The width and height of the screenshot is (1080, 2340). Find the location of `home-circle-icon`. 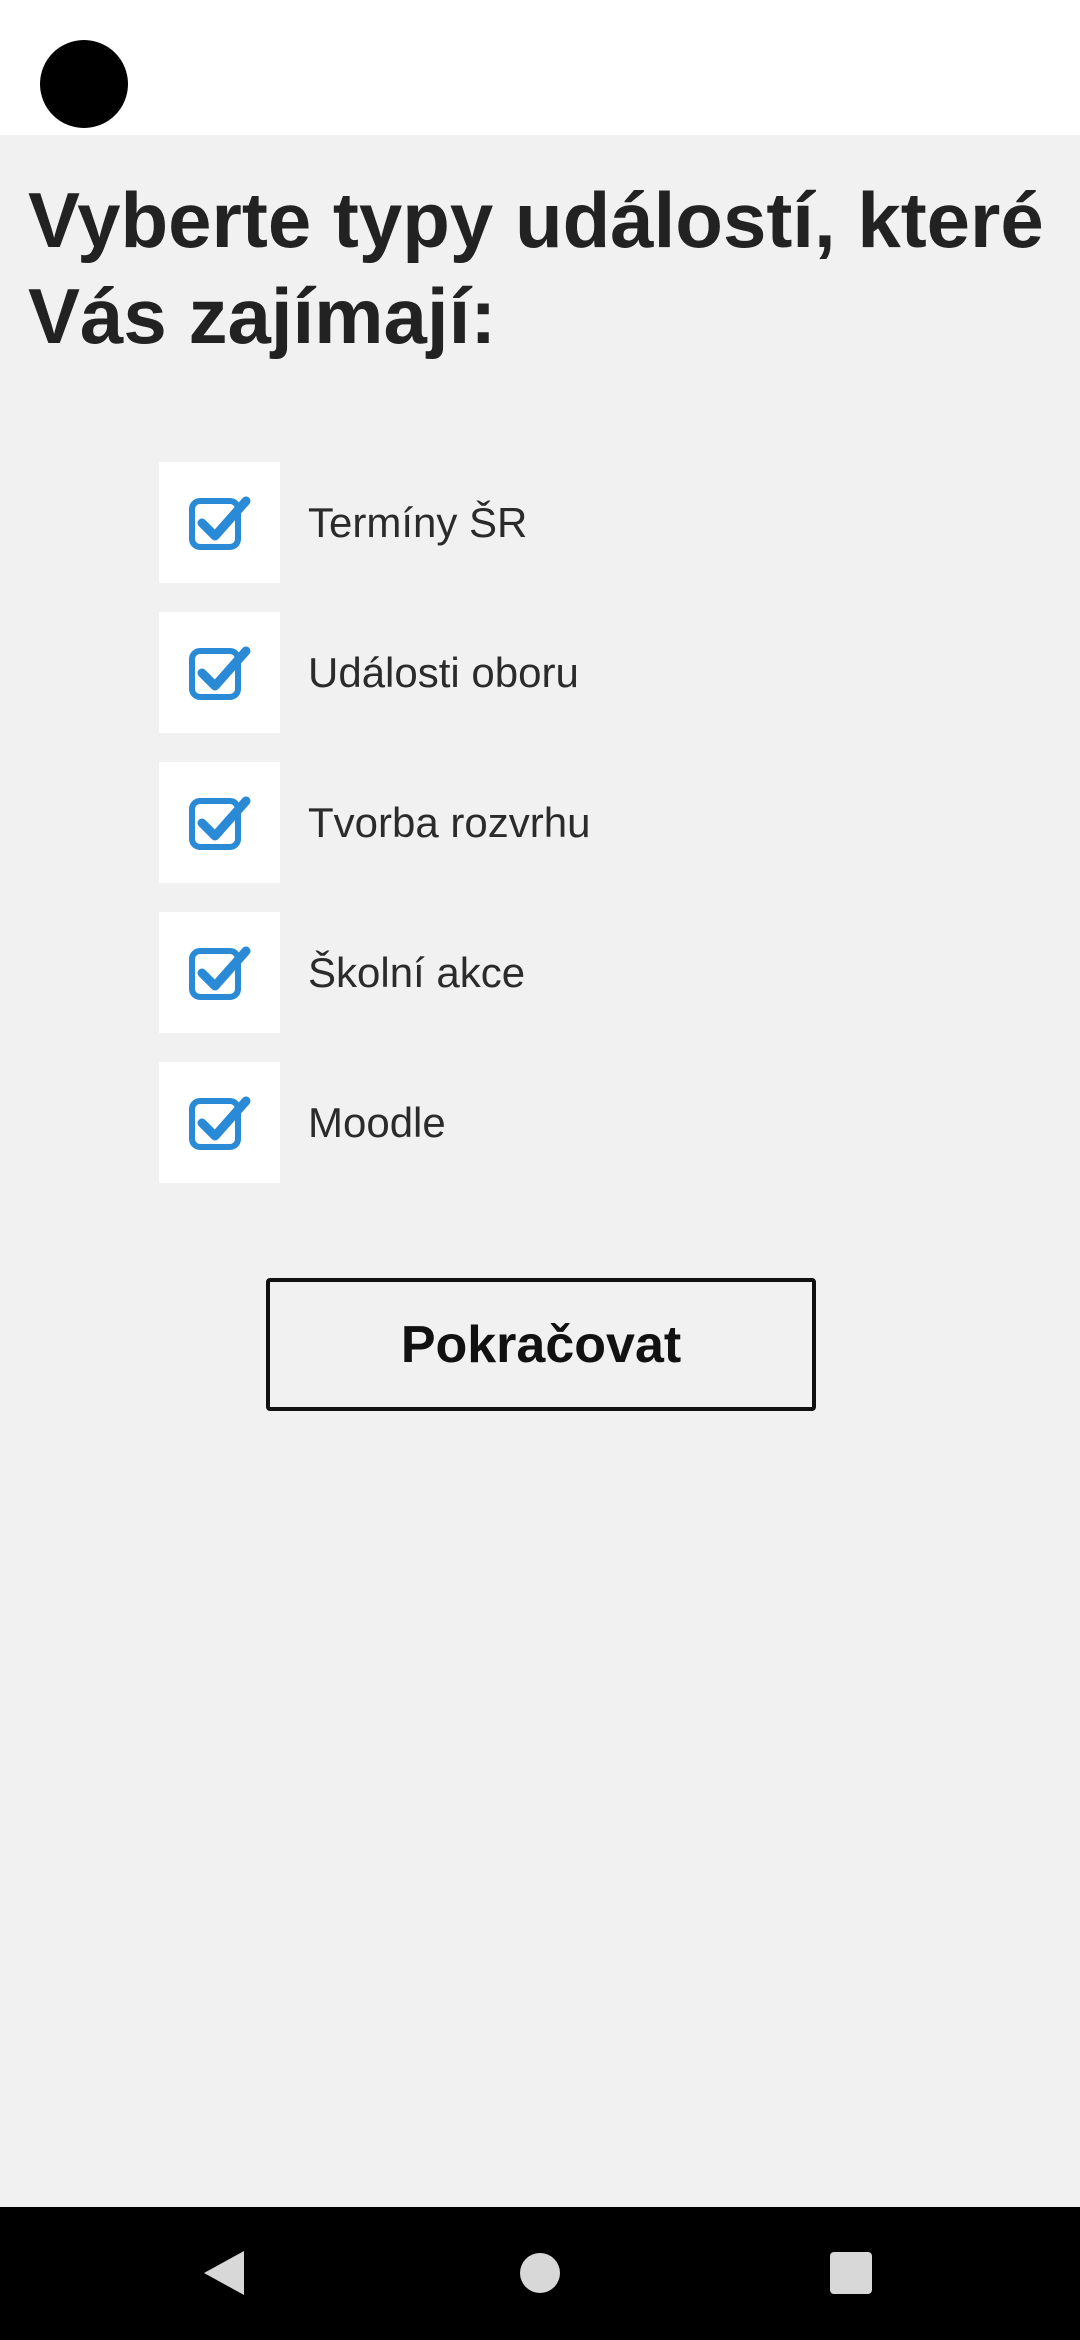

home-circle-icon is located at coordinates (540, 2273).